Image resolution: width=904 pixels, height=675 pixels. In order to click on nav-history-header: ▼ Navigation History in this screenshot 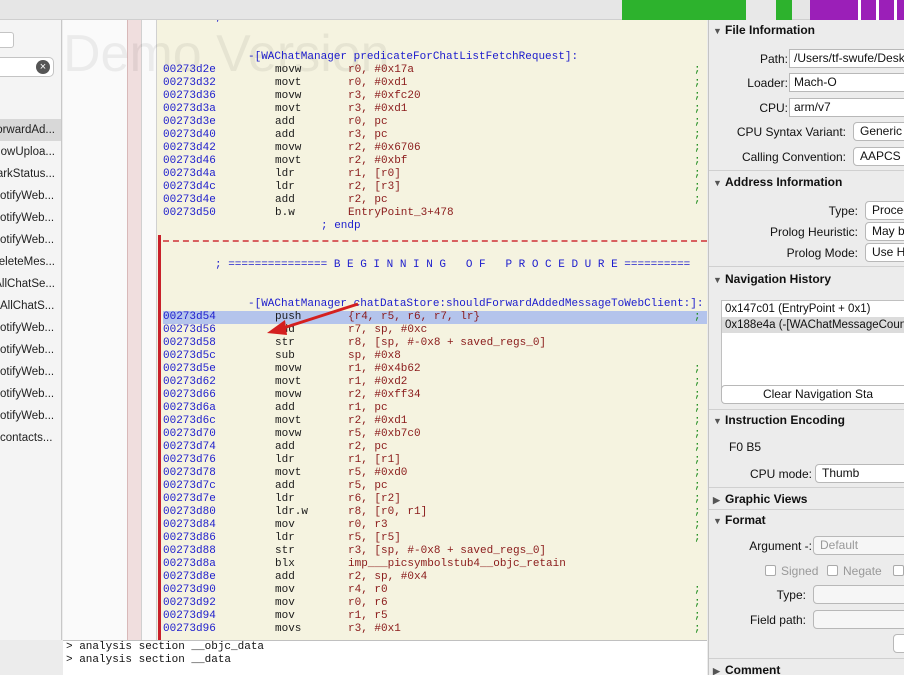, I will do `click(772, 279)`.